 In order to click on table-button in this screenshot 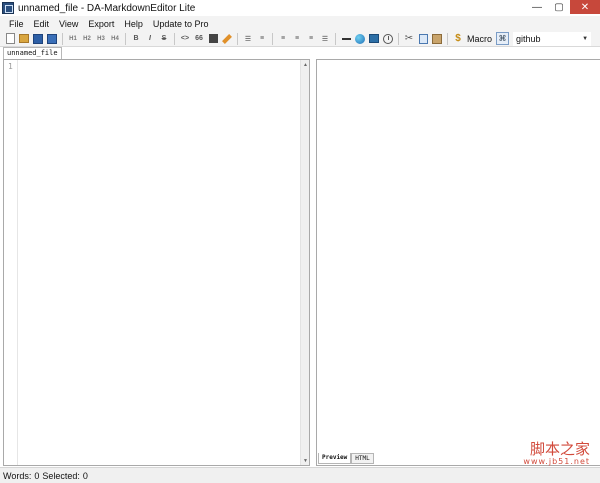, I will do `click(213, 39)`.